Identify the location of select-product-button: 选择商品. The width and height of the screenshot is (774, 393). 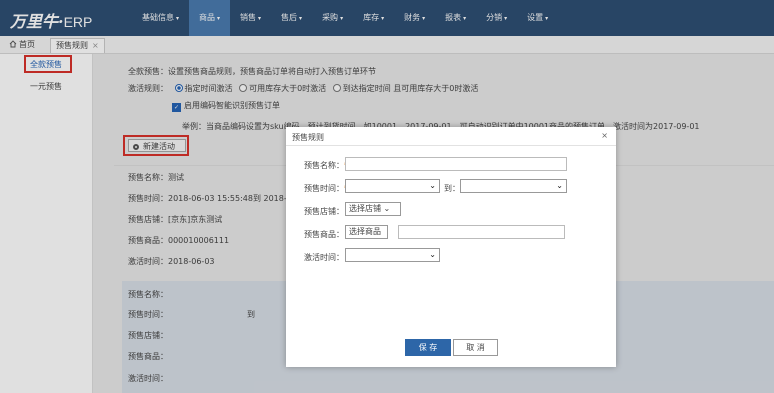
(366, 232).